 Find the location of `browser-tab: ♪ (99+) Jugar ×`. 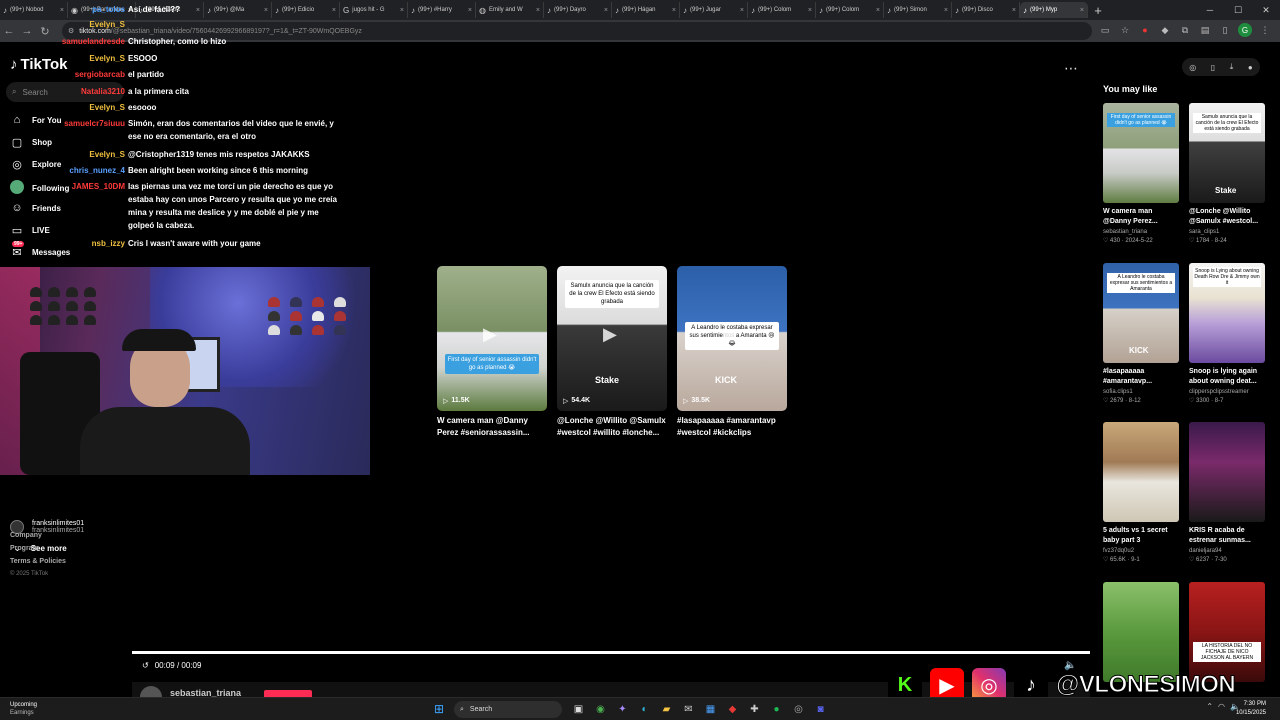

browser-tab: ♪ (99+) Jugar × is located at coordinates (714, 10).